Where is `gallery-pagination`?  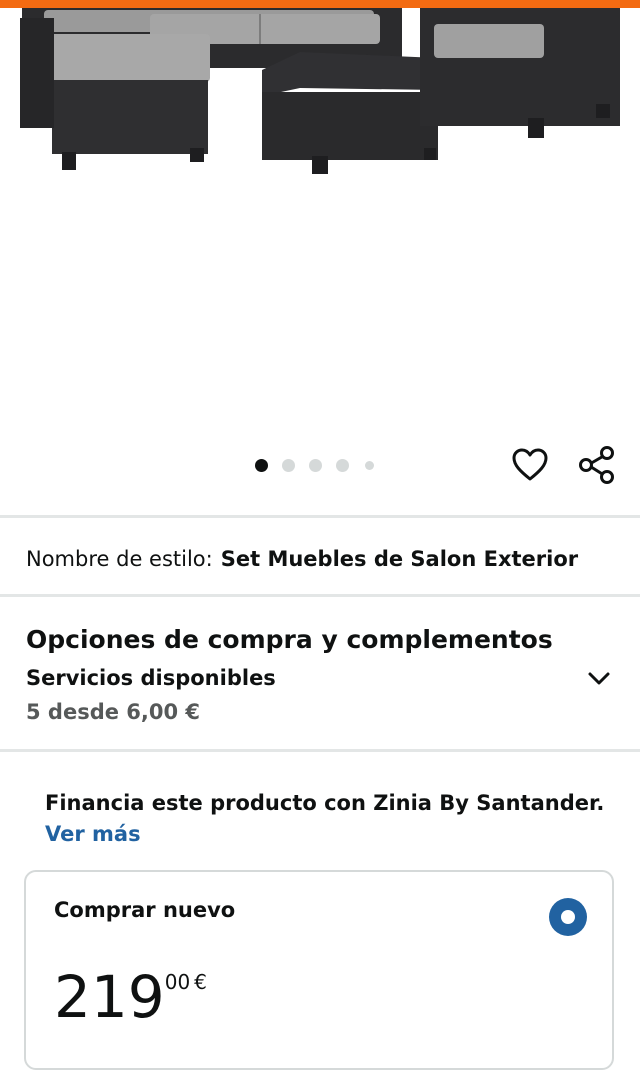 gallery-pagination is located at coordinates (321, 465).